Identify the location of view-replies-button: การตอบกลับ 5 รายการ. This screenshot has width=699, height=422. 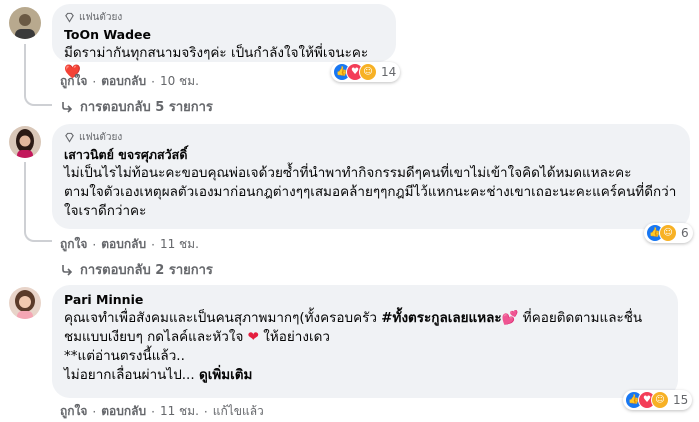
(136, 106).